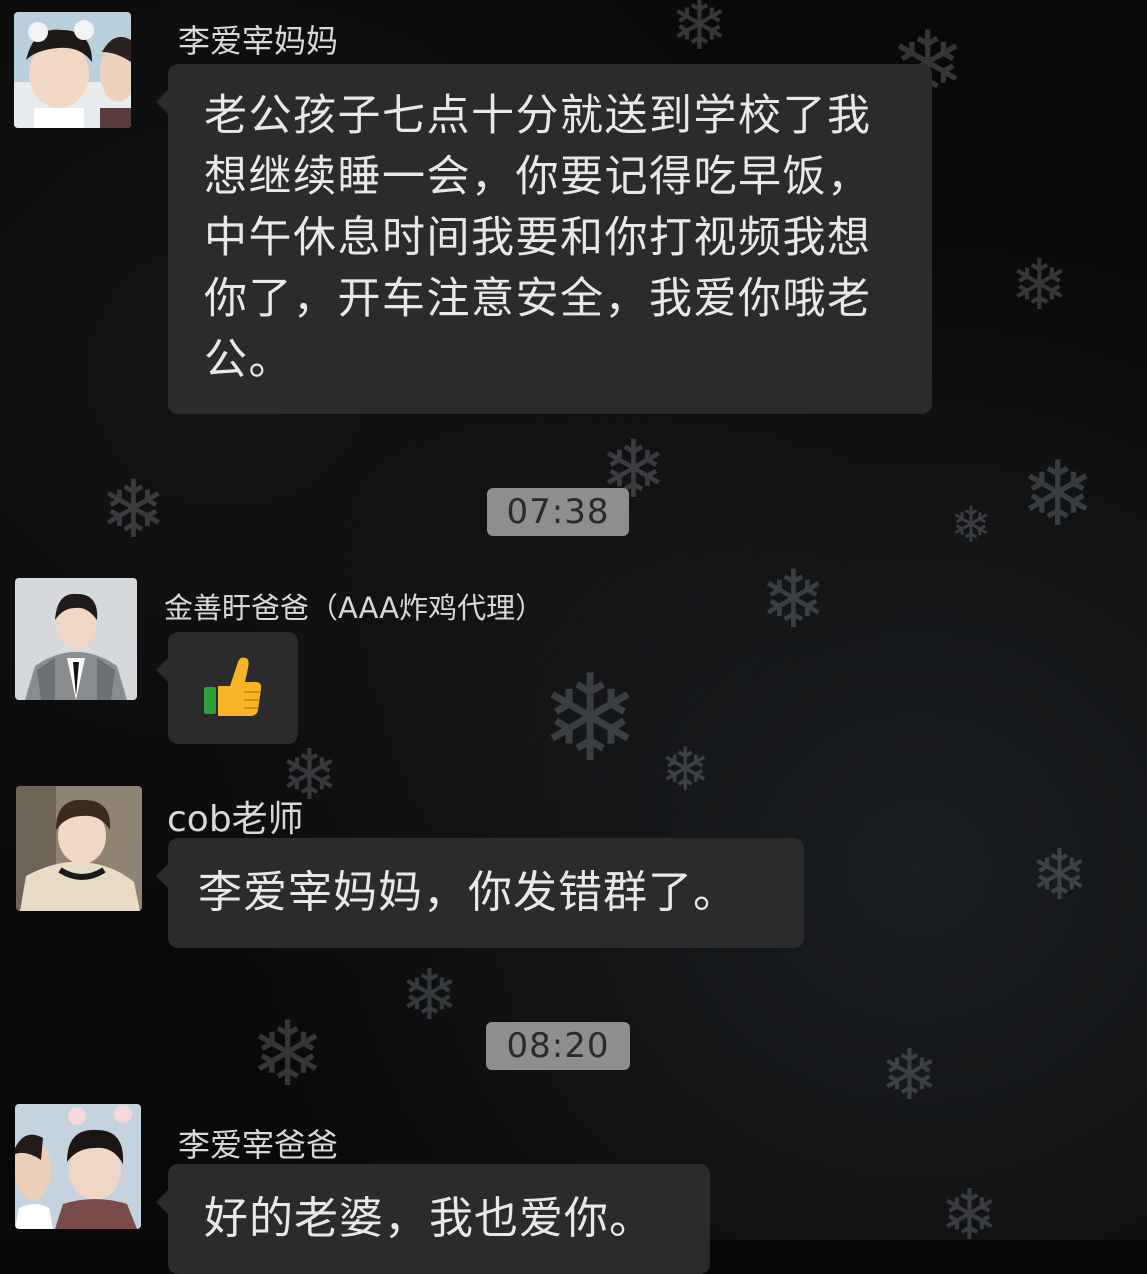 This screenshot has width=1147, height=1274. Describe the element at coordinates (235, 819) in the screenshot. I see `sender-name: cob老师` at that location.